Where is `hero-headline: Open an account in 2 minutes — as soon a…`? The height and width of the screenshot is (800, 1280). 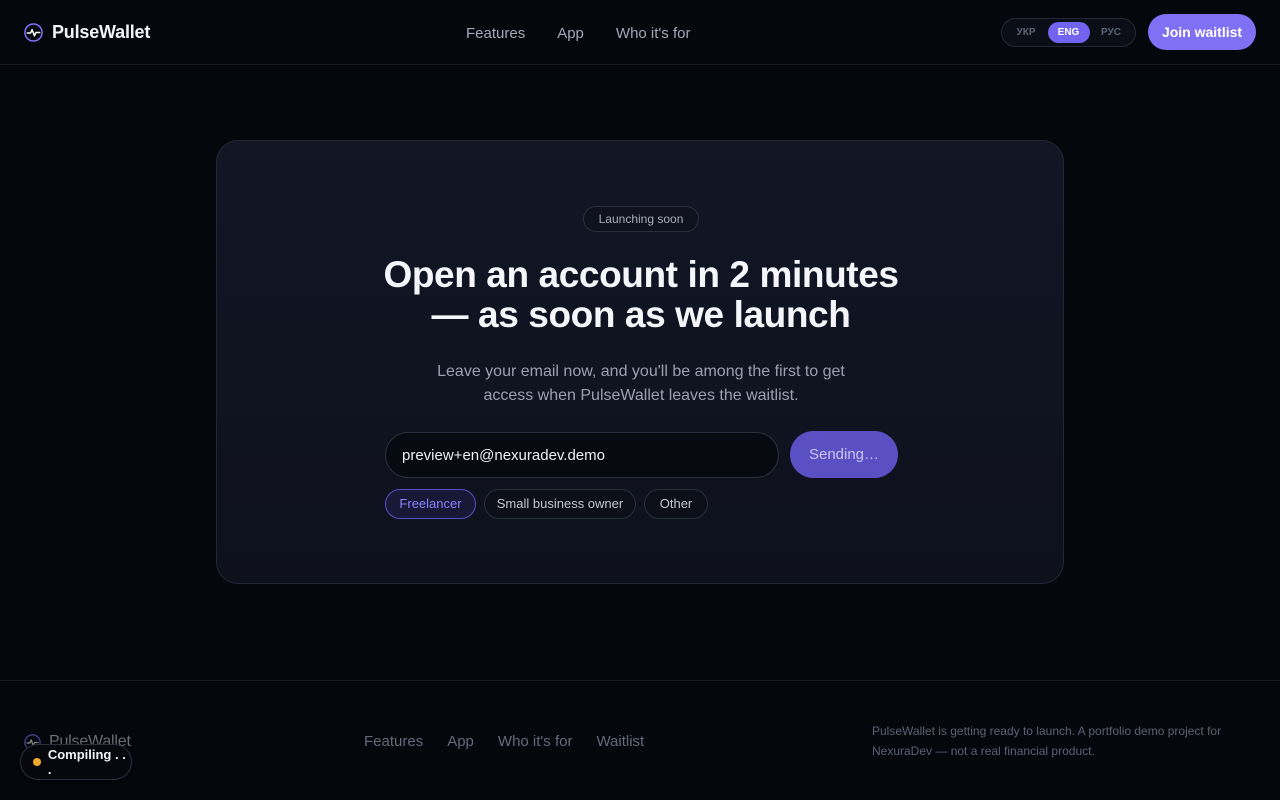 hero-headline: Open an account in 2 minutes — as soon a… is located at coordinates (641, 295).